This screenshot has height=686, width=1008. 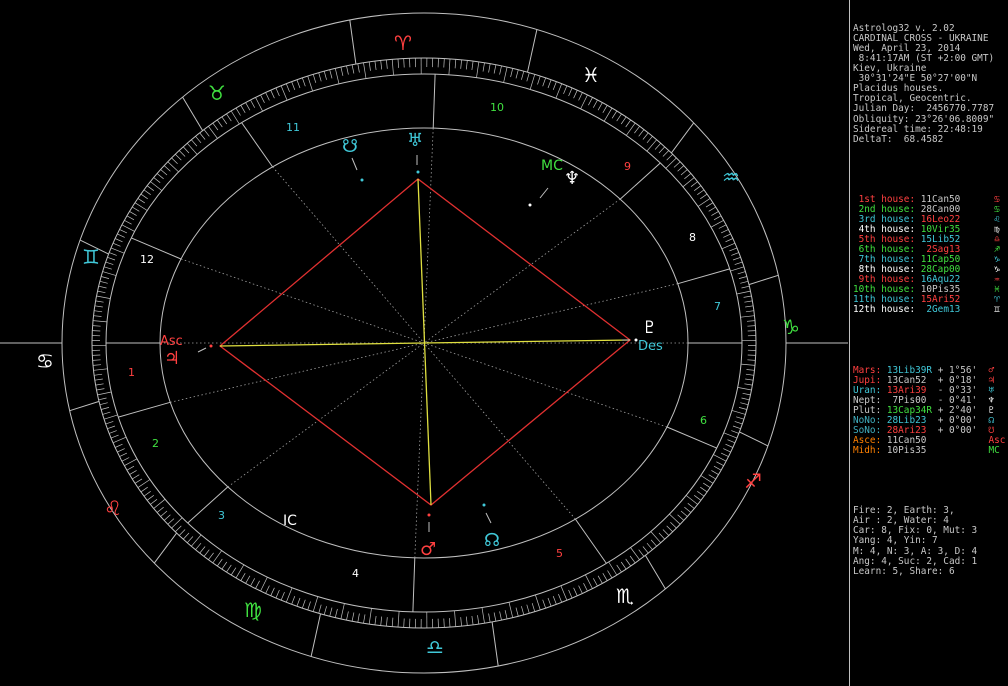 I want to click on house-number-11: 11, so click(x=293, y=127).